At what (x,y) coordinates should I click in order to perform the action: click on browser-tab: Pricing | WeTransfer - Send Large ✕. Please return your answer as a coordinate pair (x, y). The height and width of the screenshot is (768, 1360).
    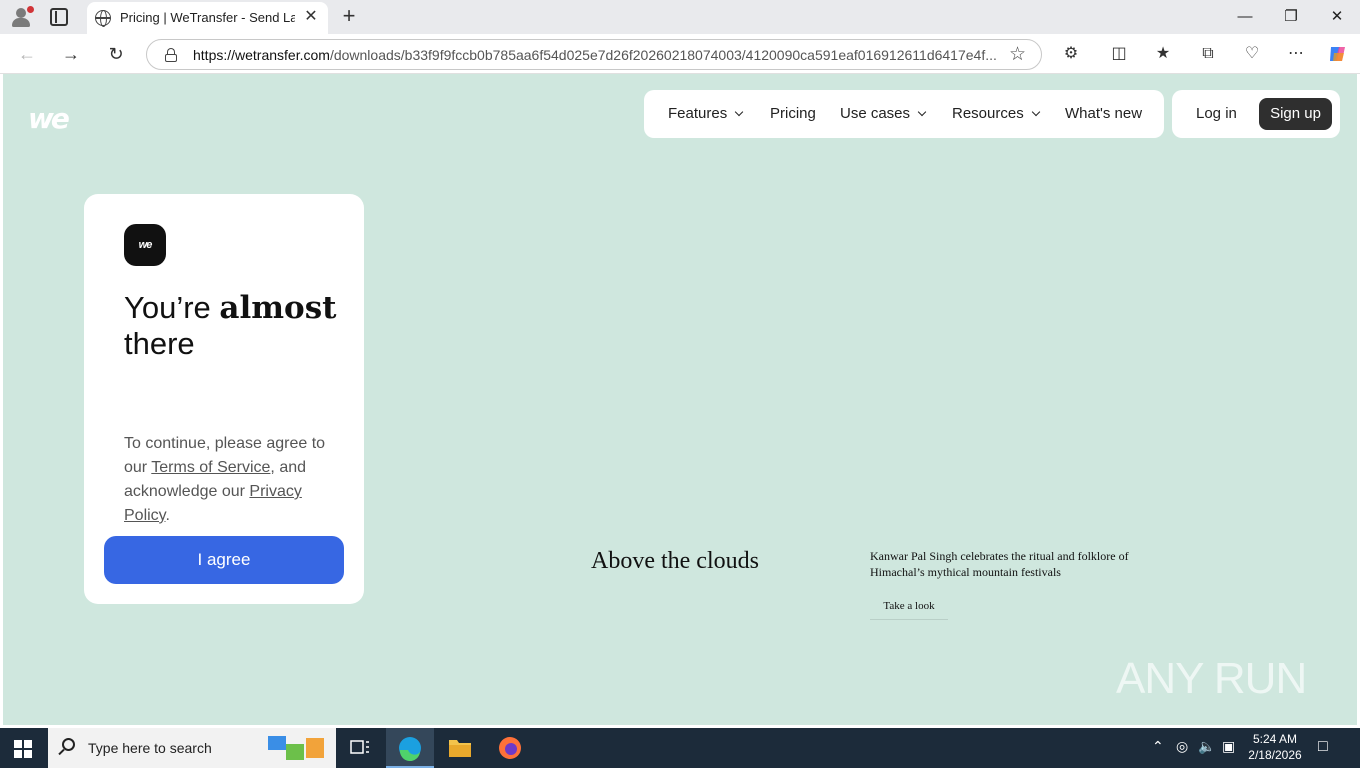
    Looking at the image, I should click on (207, 18).